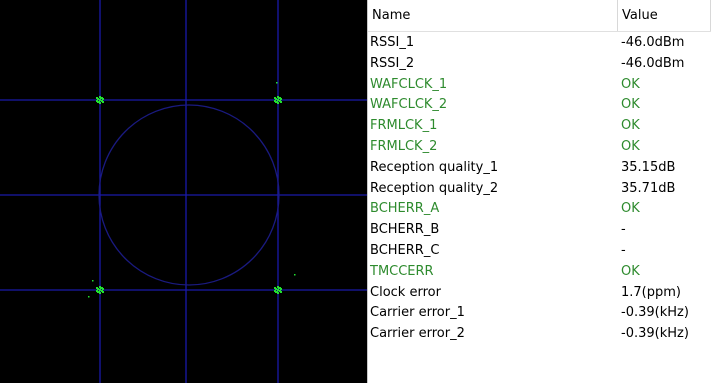  Describe the element at coordinates (648, 167) in the screenshot. I see `row-value: 35.15dB` at that location.